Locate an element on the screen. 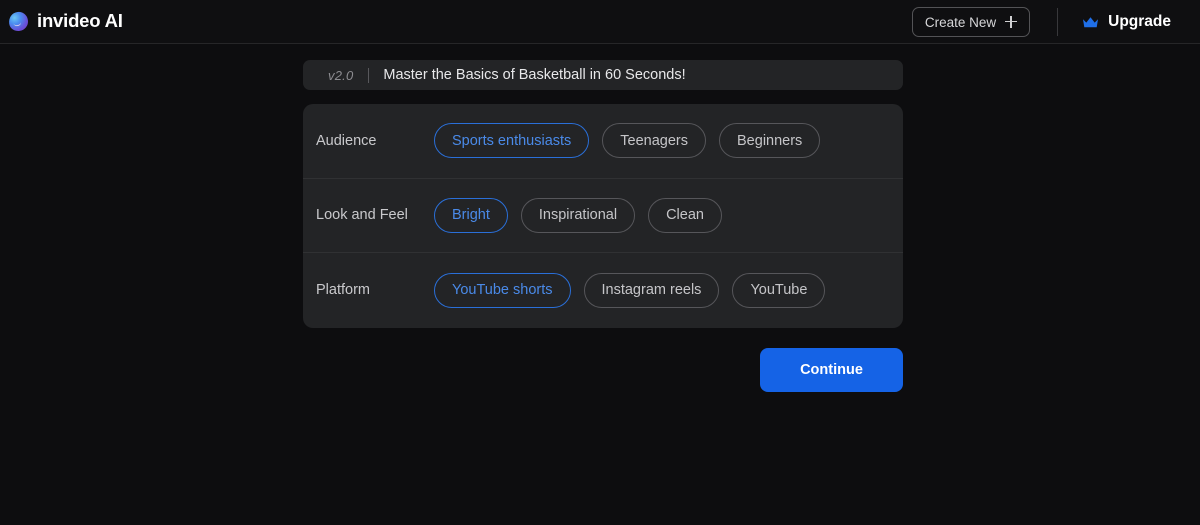  option-choices: Sports enthusiasts Teenagers Beginners is located at coordinates (627, 141).